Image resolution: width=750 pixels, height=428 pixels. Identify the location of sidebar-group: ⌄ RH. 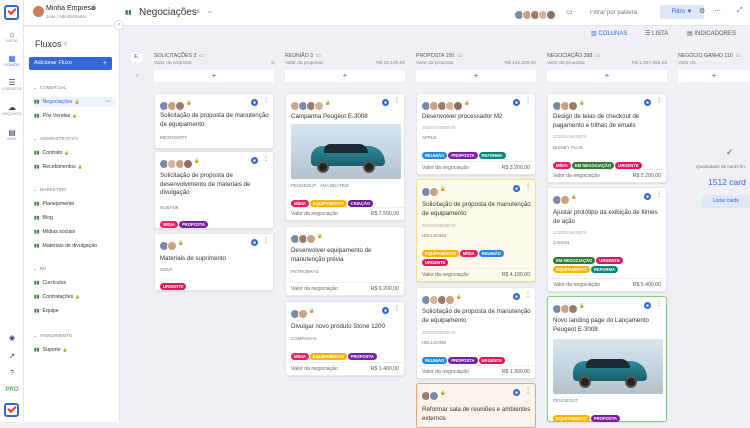
(39, 269).